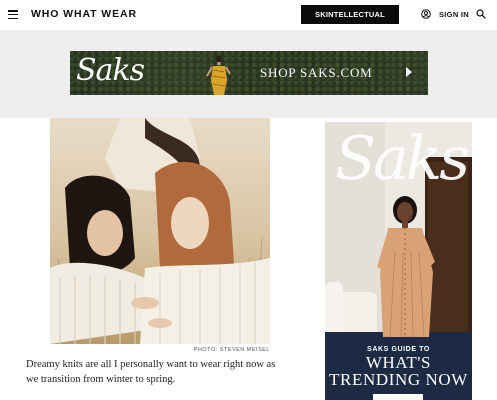 The width and height of the screenshot is (497, 400). I want to click on side-ad-kicker: SAKS GUIDE TO, so click(398, 349).